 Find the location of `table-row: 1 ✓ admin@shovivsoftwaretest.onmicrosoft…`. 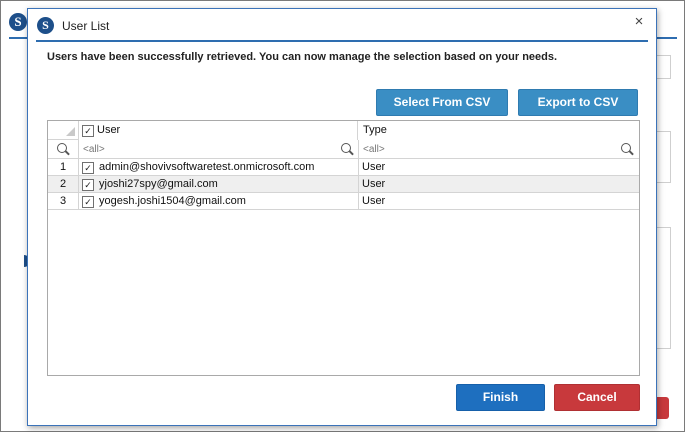

table-row: 1 ✓ admin@shovivsoftwaretest.onmicrosoft… is located at coordinates (343, 167).